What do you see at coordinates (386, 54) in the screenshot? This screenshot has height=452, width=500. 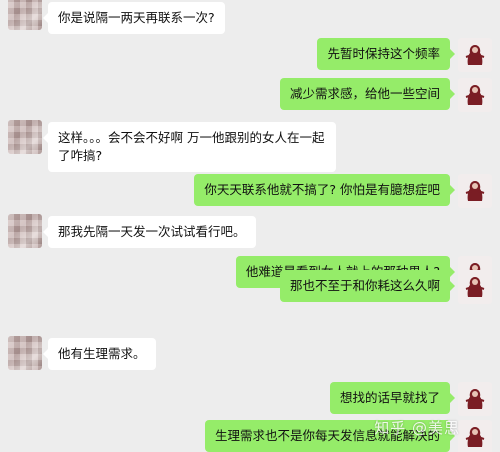 I see `outgoing-message: 先暂时保持这个频率` at bounding box center [386, 54].